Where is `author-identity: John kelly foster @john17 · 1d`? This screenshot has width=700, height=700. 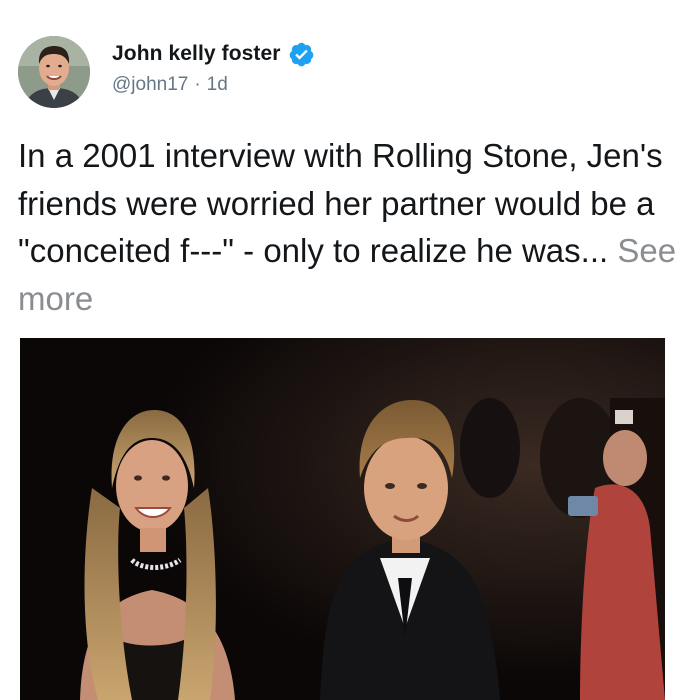 author-identity: John kelly foster @john17 · 1d is located at coordinates (213, 68).